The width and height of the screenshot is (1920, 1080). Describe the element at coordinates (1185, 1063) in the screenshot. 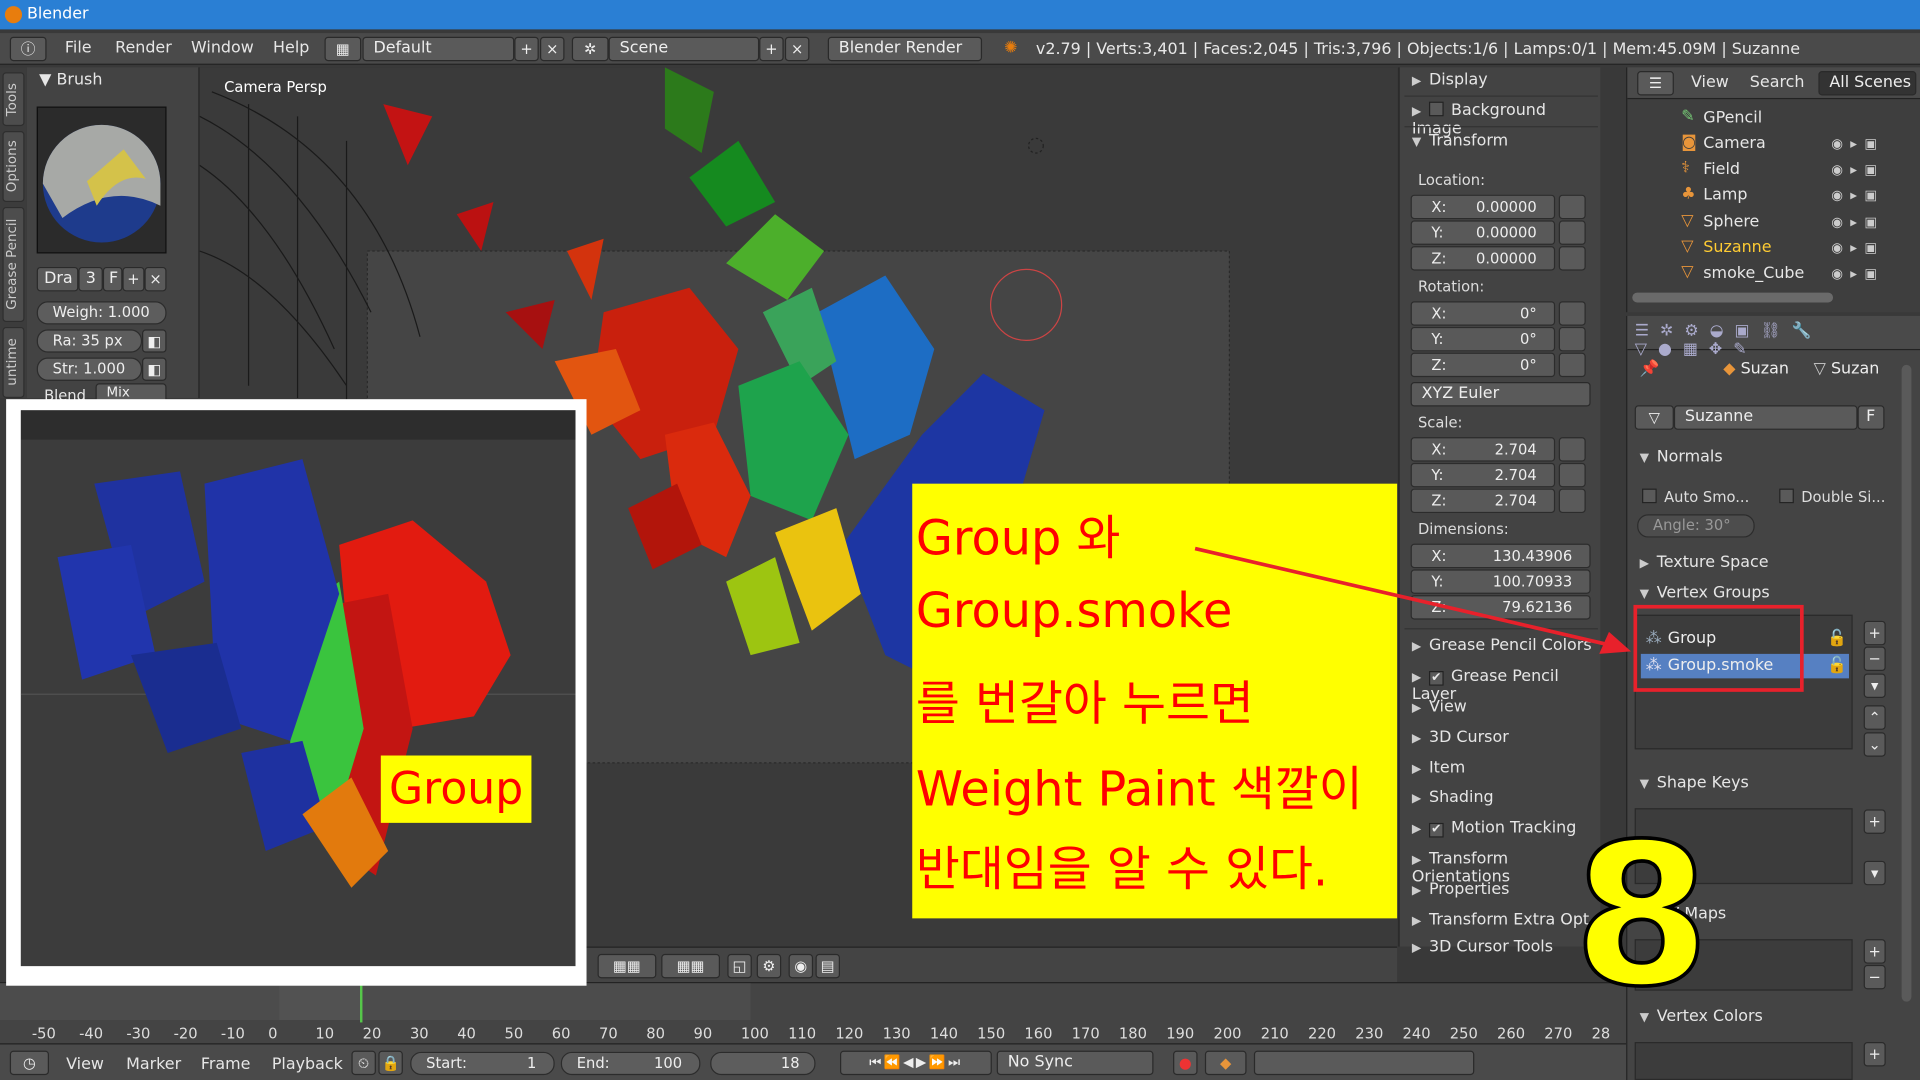

I see `record-icon: ●` at that location.